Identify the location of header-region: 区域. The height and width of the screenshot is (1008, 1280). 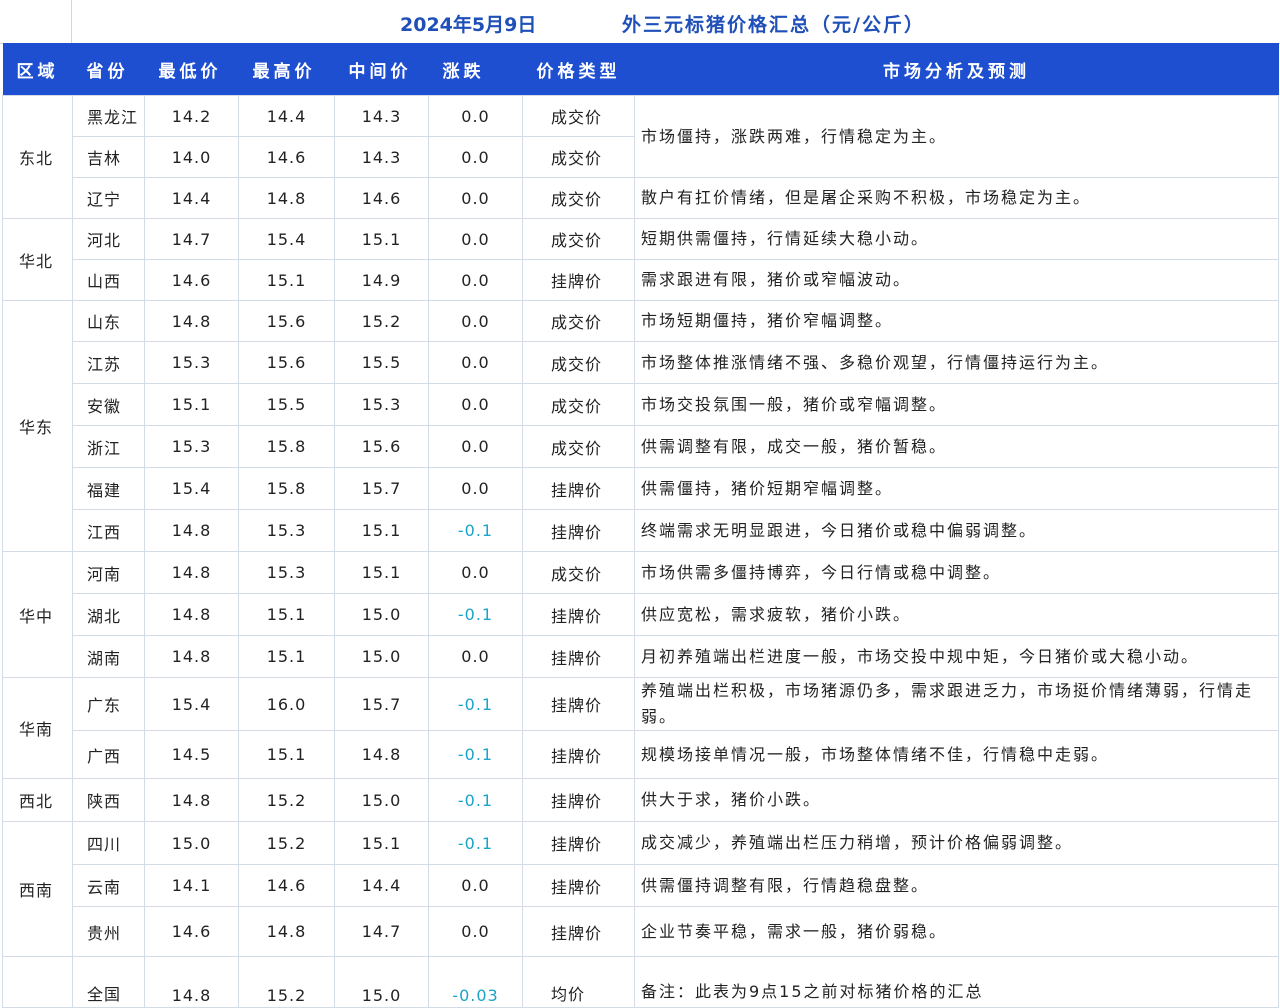
(37, 69).